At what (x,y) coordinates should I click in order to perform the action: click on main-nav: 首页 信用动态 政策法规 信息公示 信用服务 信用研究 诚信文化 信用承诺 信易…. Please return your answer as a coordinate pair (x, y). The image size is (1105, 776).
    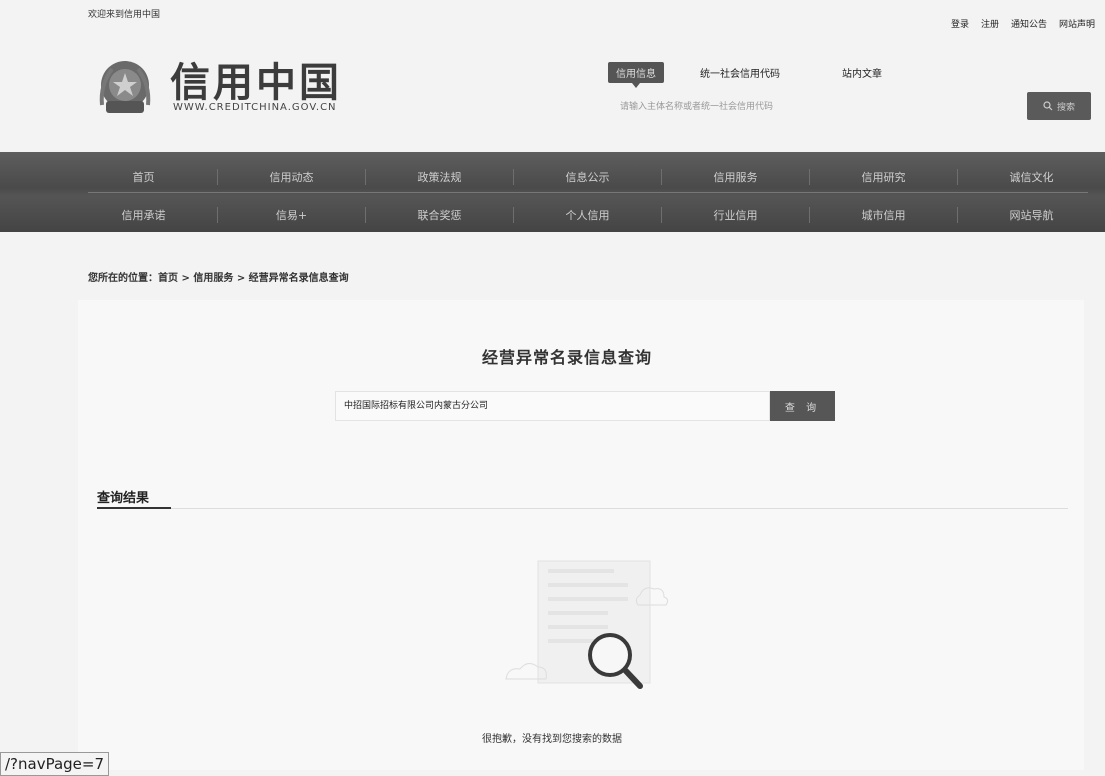
    Looking at the image, I should click on (552, 192).